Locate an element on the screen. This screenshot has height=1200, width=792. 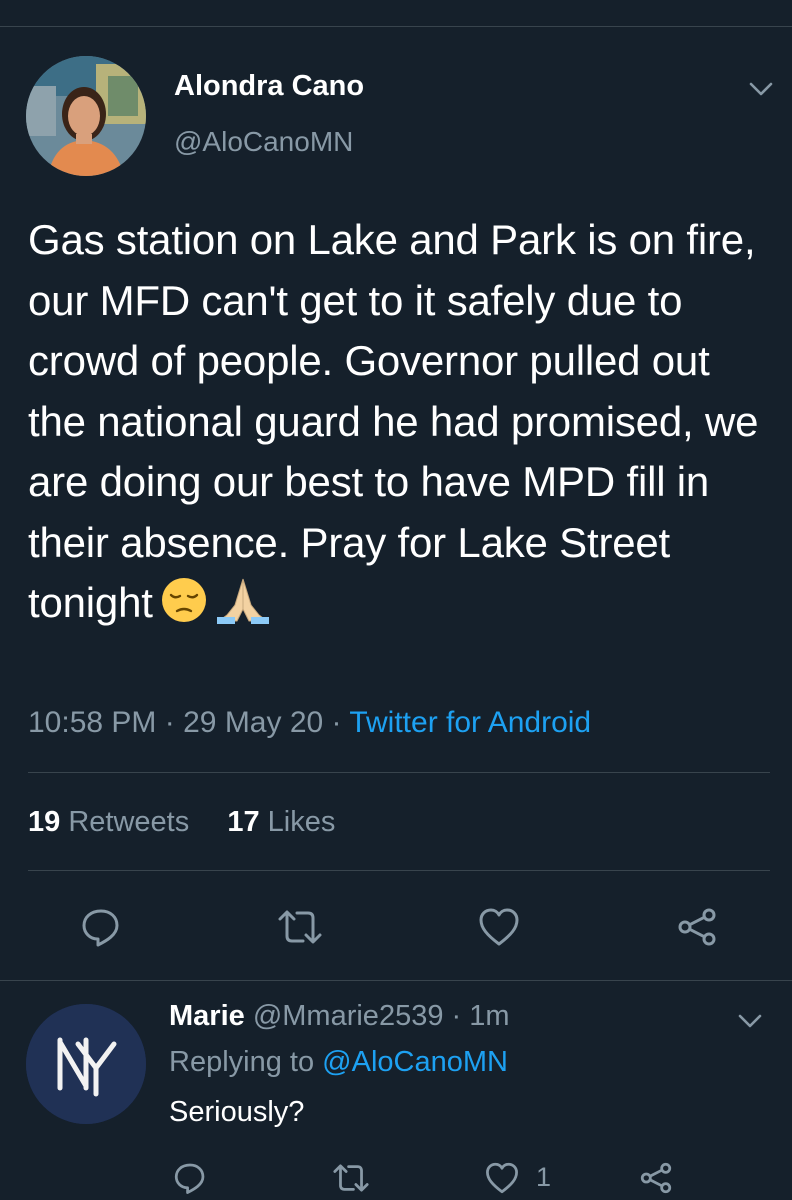
reply-reply-icon is located at coordinates (190, 1178).